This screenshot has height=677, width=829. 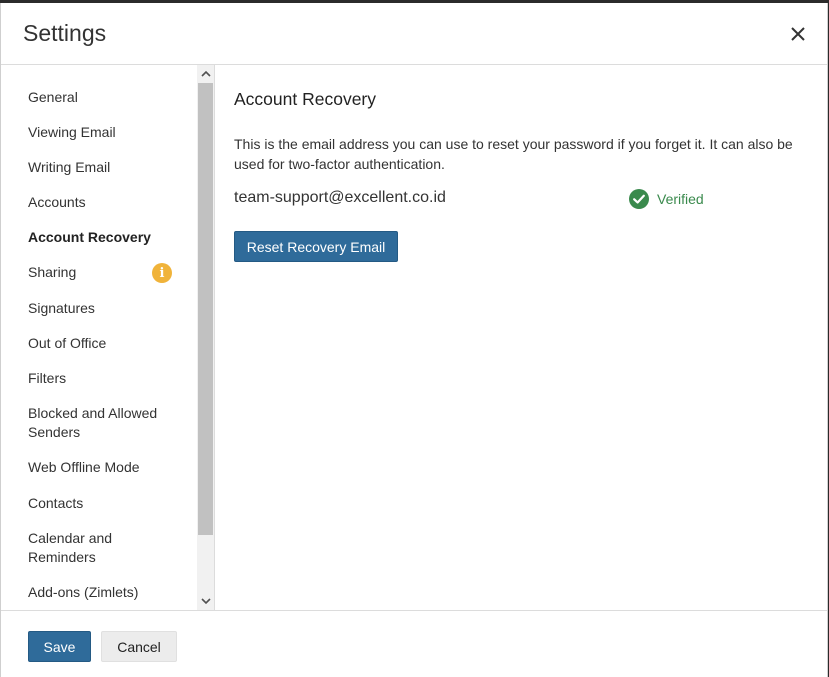 What do you see at coordinates (59, 646) in the screenshot?
I see `save-button: Save` at bounding box center [59, 646].